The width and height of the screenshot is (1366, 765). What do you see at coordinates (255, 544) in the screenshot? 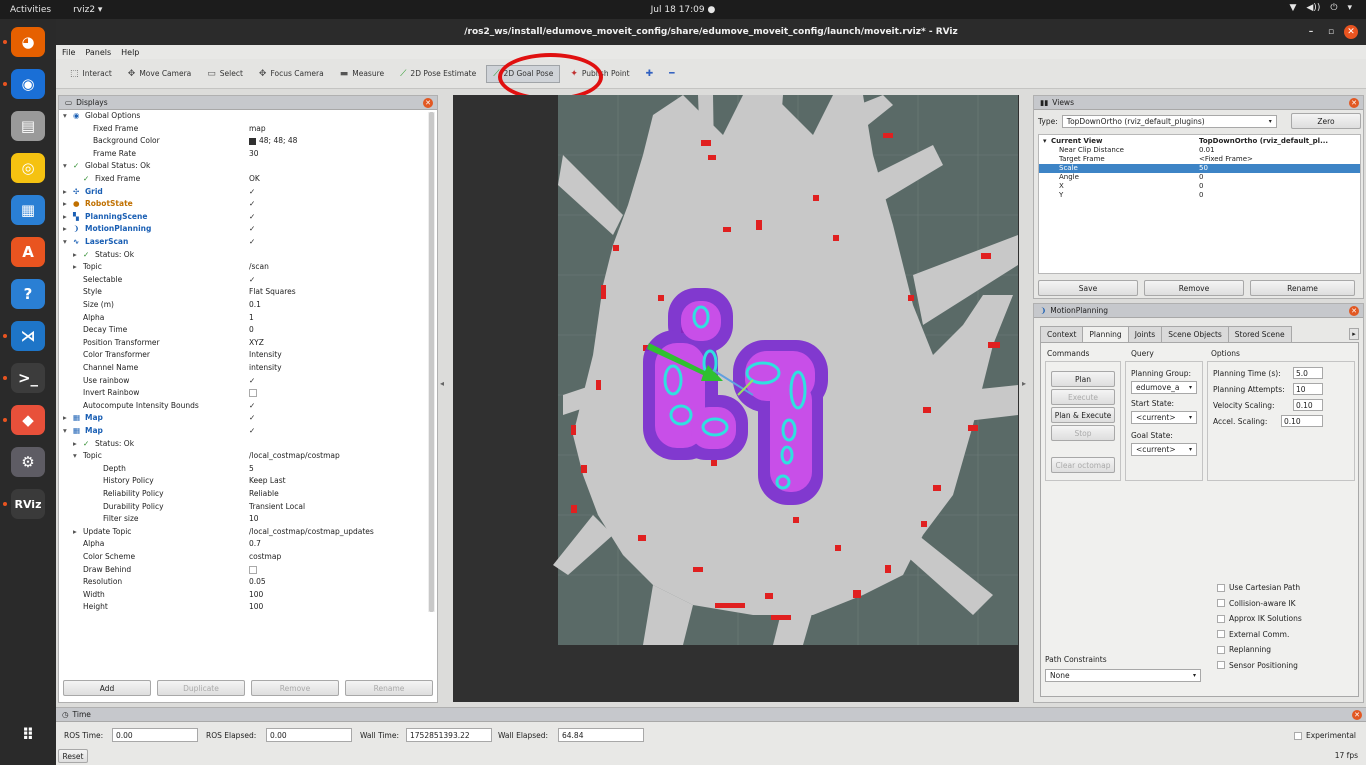
I see `property-value: 0.7` at bounding box center [255, 544].